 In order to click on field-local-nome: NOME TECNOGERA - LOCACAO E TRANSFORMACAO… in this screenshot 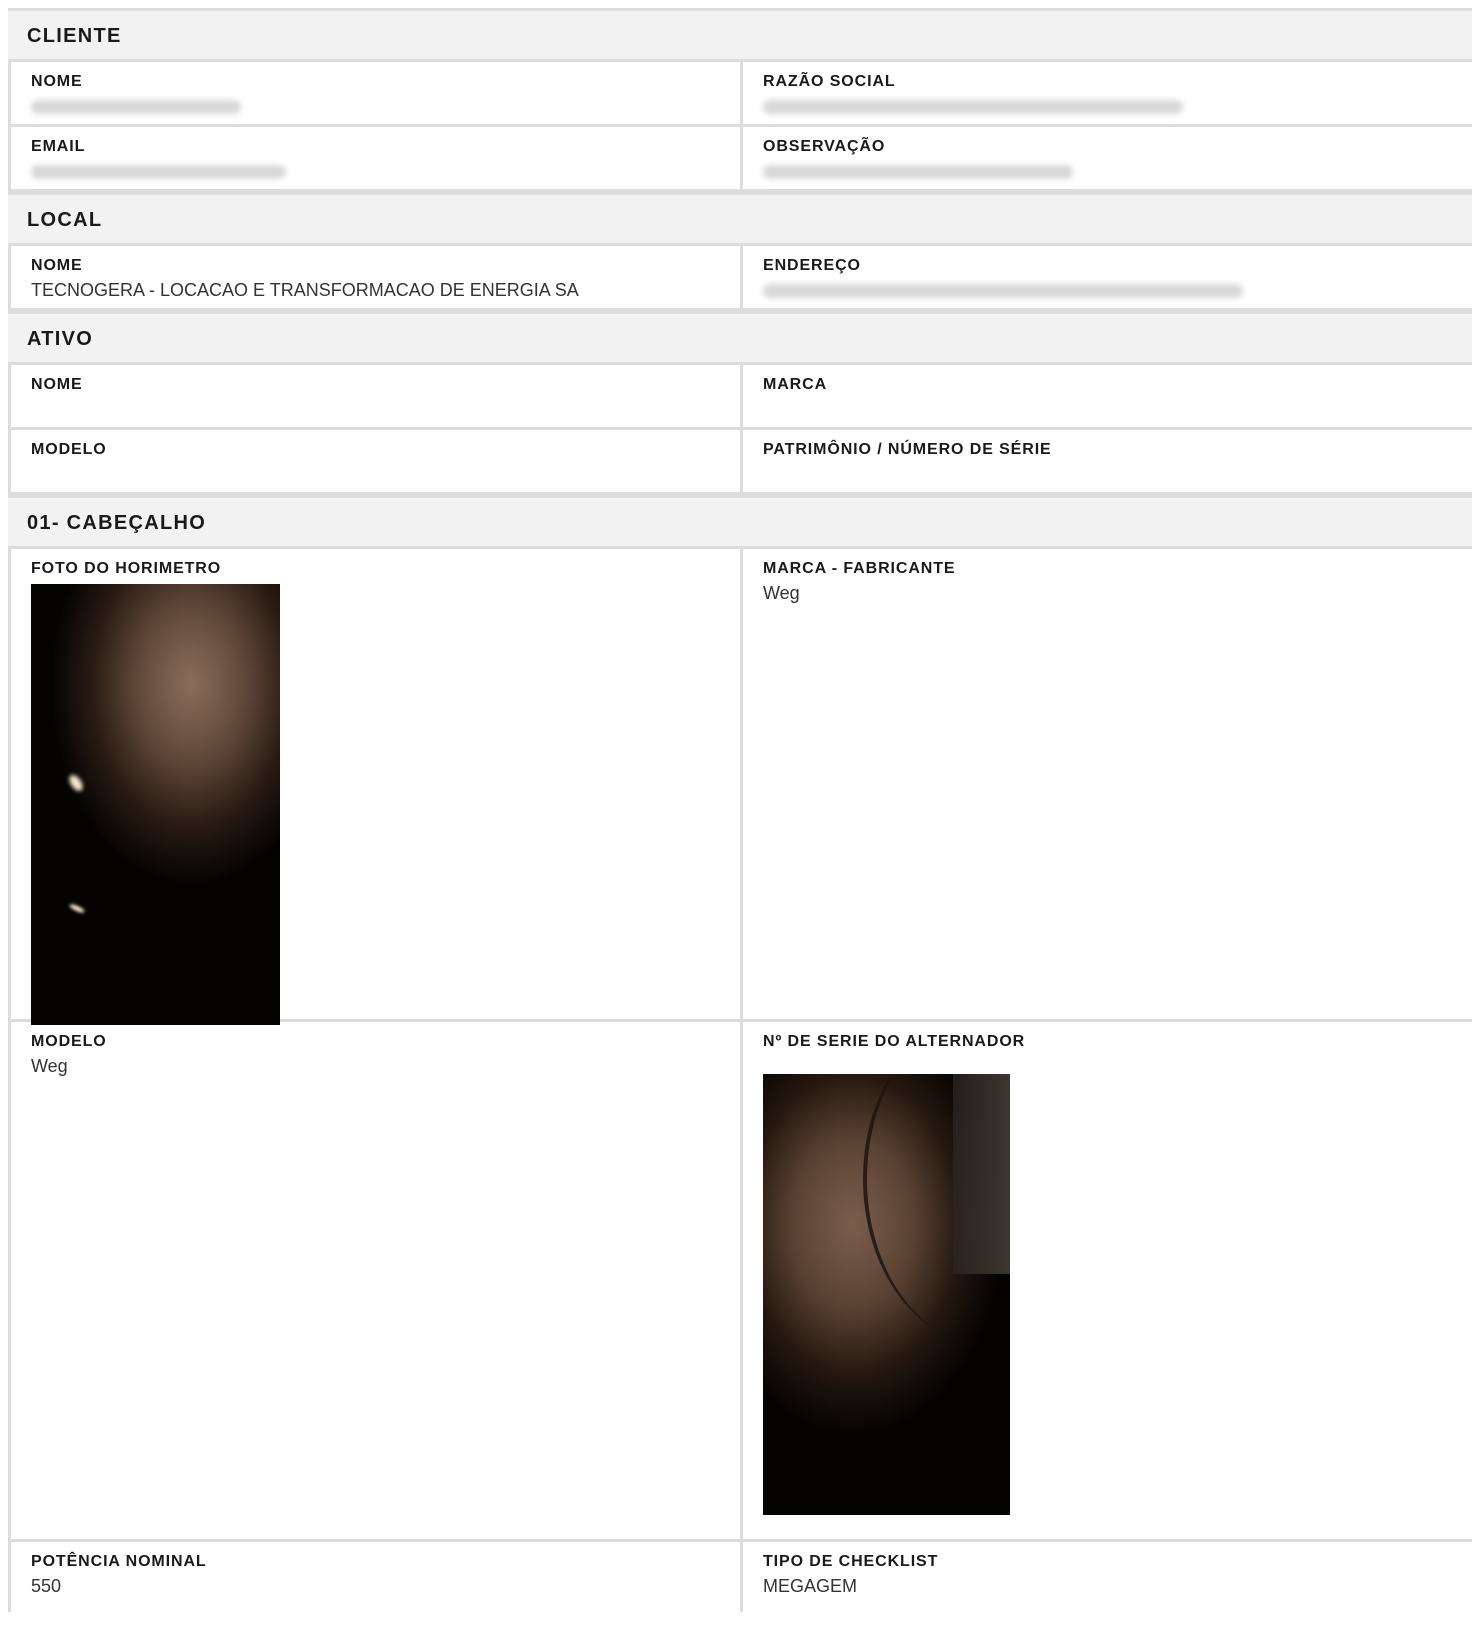, I will do `click(375, 277)`.